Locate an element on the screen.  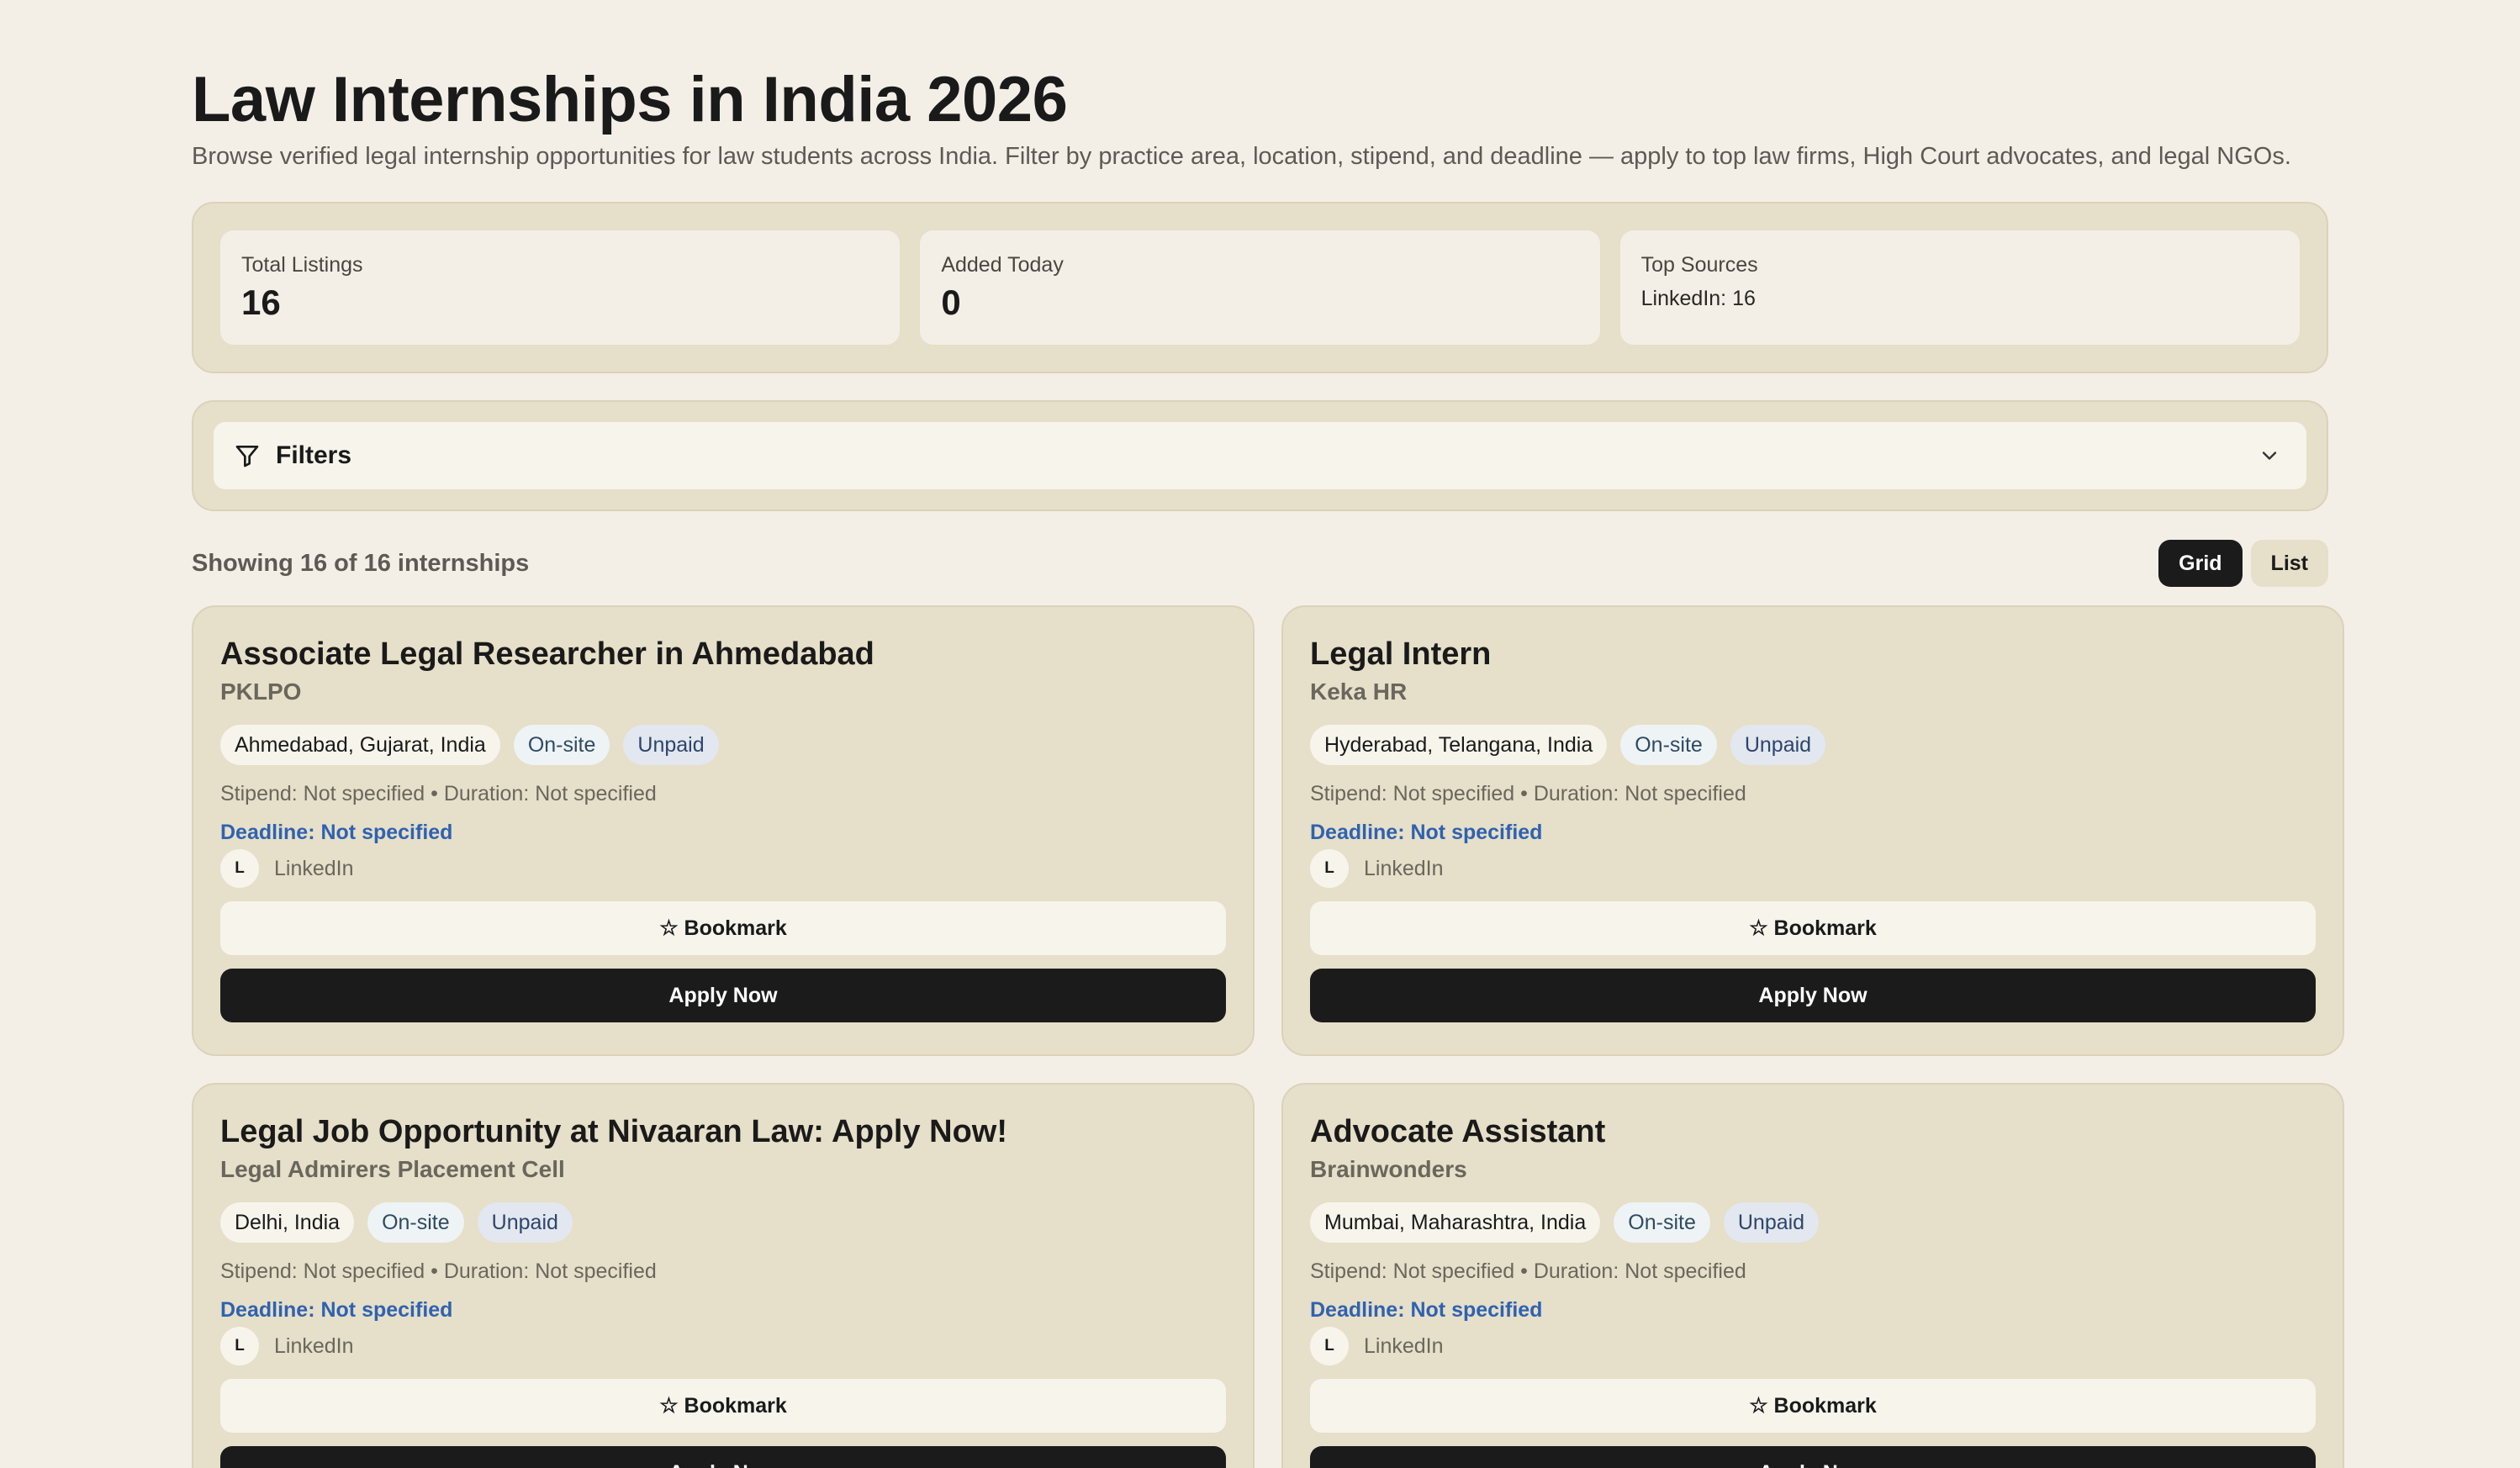
grid-view-button: Grid is located at coordinates (2200, 563).